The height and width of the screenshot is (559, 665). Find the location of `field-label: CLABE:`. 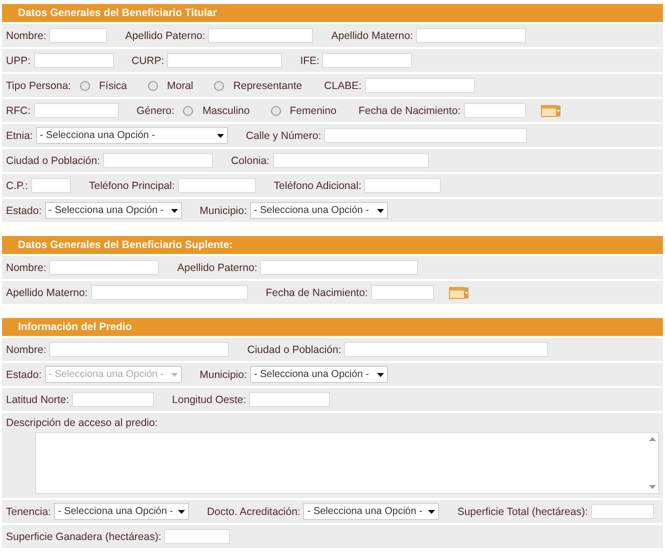

field-label: CLABE: is located at coordinates (343, 86).